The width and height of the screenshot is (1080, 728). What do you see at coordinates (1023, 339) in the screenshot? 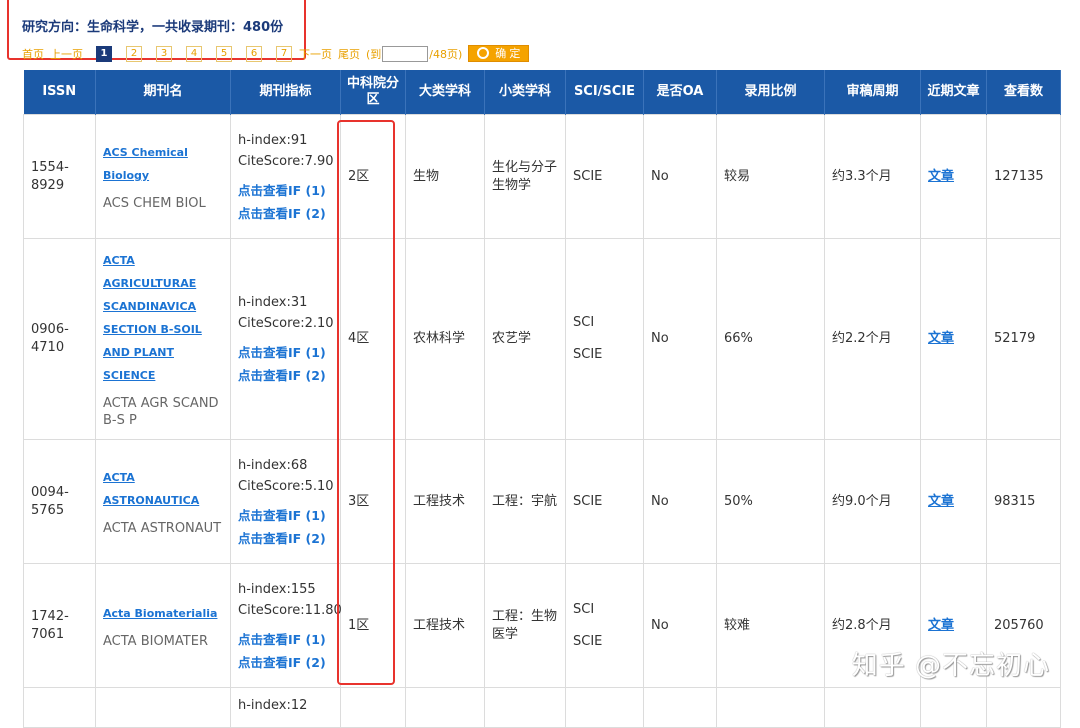
I see `views-cell: 52179` at bounding box center [1023, 339].